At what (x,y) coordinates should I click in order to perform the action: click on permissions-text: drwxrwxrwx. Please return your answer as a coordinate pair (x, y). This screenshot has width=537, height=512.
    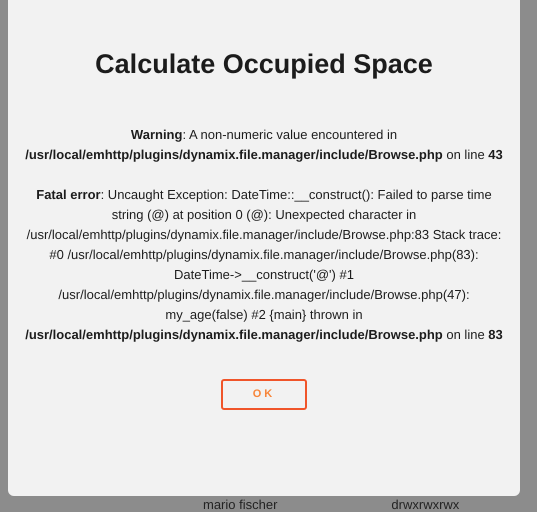
    Looking at the image, I should click on (425, 505).